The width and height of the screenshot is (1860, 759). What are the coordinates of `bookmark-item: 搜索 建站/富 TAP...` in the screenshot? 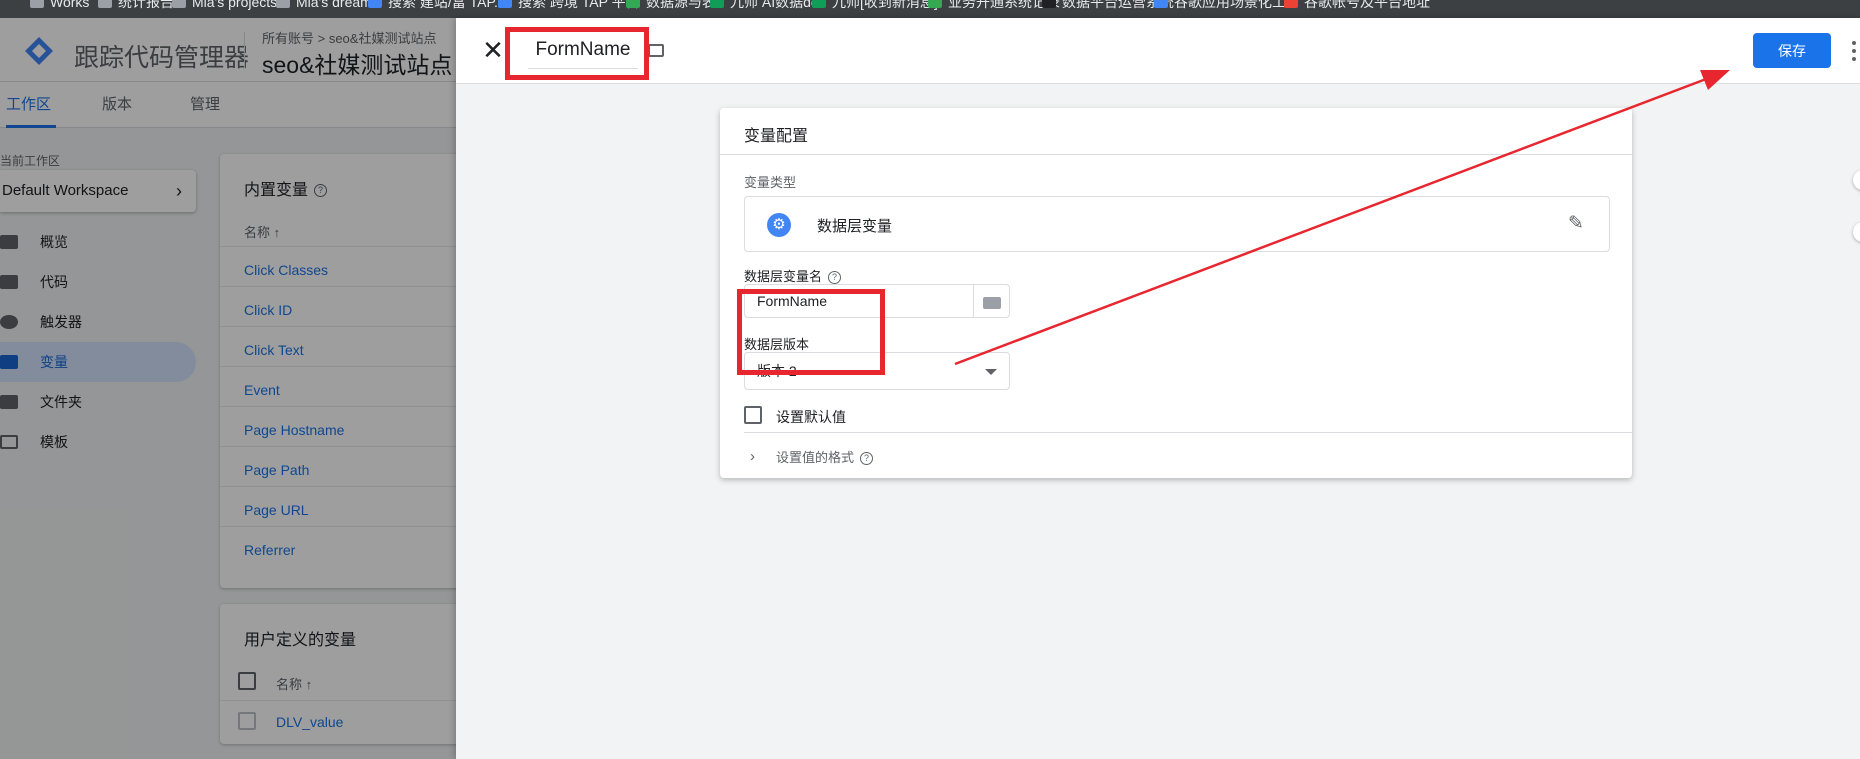 It's located at (437, 5).